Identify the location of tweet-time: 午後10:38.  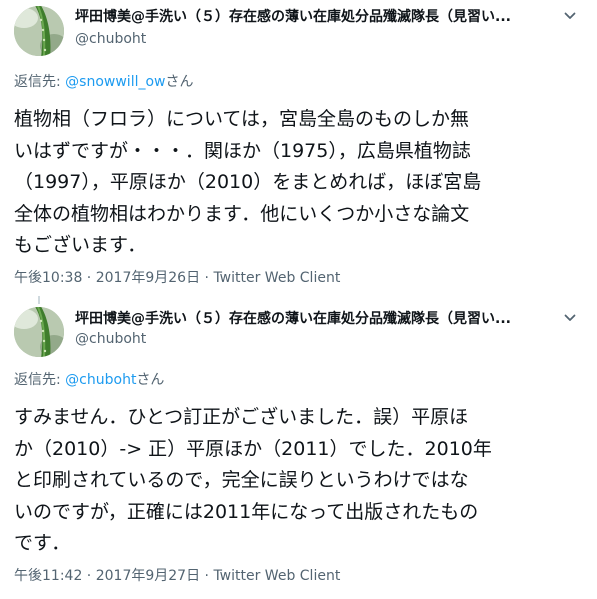
(48, 278).